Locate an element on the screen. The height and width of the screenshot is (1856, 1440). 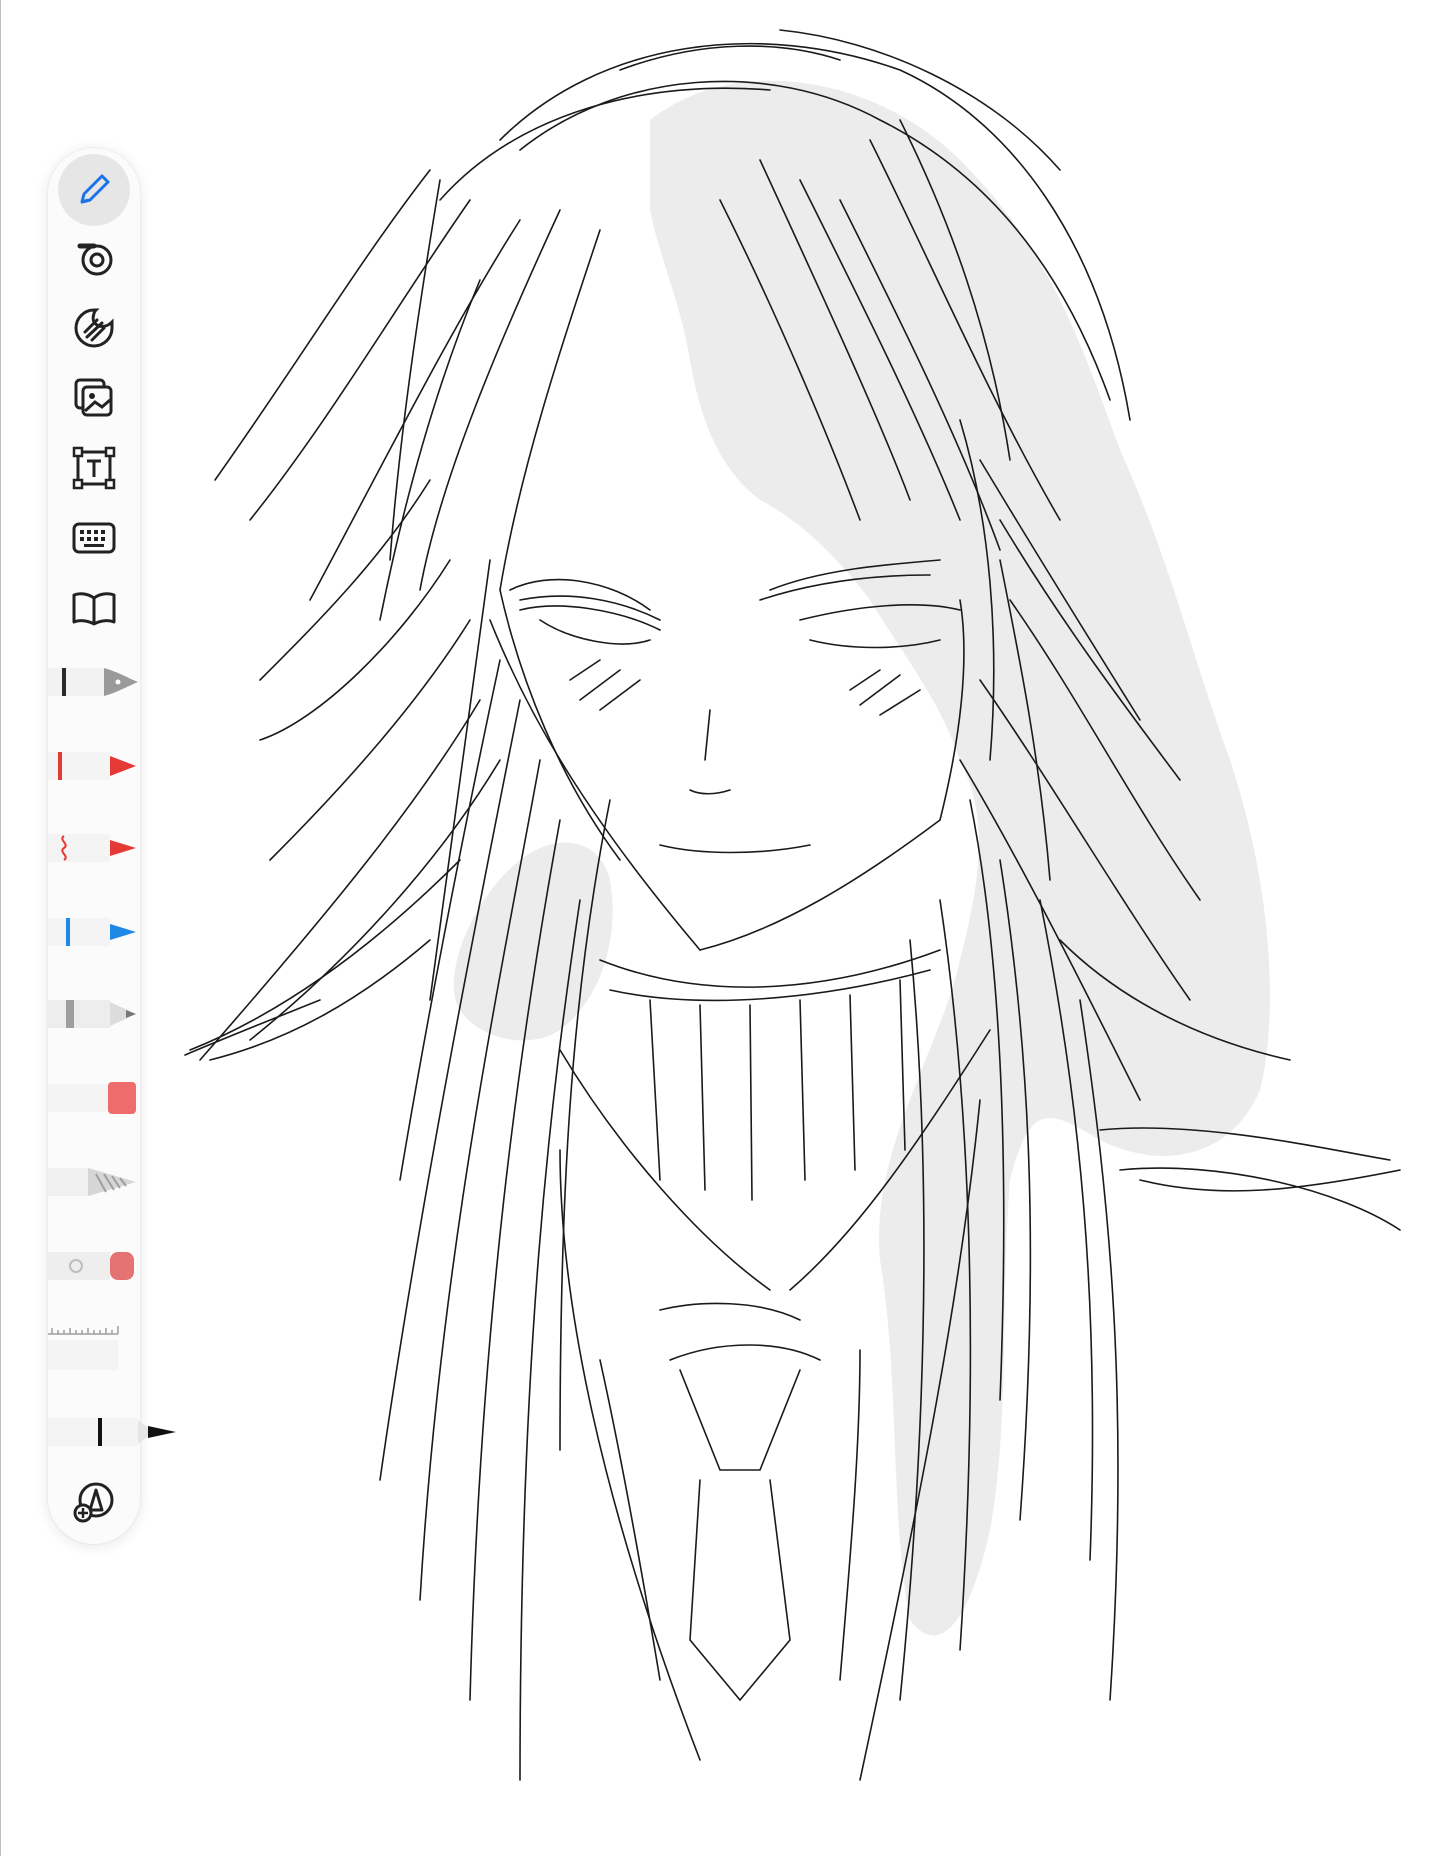
keyboard-icon is located at coordinates (94, 538).